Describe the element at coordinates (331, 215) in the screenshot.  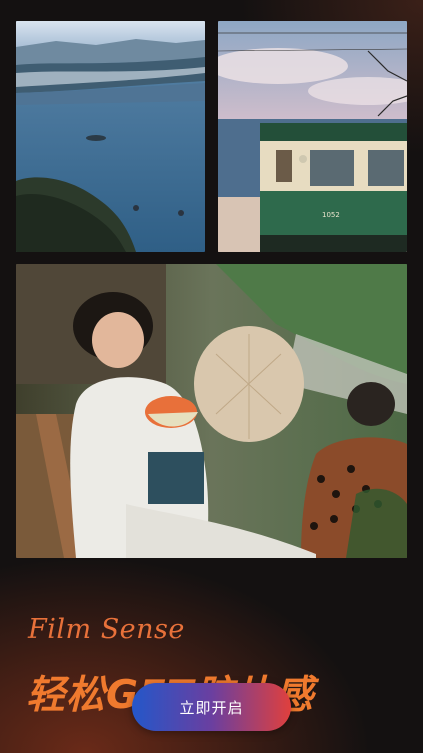
I see `tram-car-number: 1052` at that location.